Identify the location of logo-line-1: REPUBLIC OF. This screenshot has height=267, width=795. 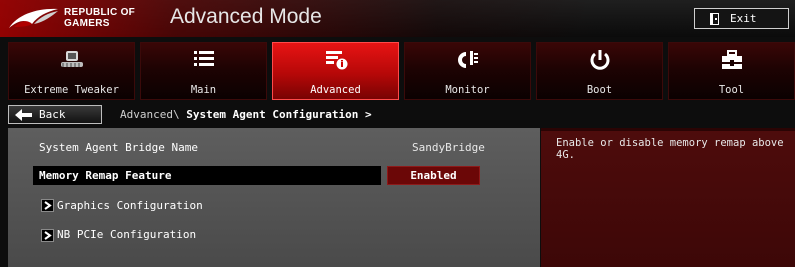
(100, 12).